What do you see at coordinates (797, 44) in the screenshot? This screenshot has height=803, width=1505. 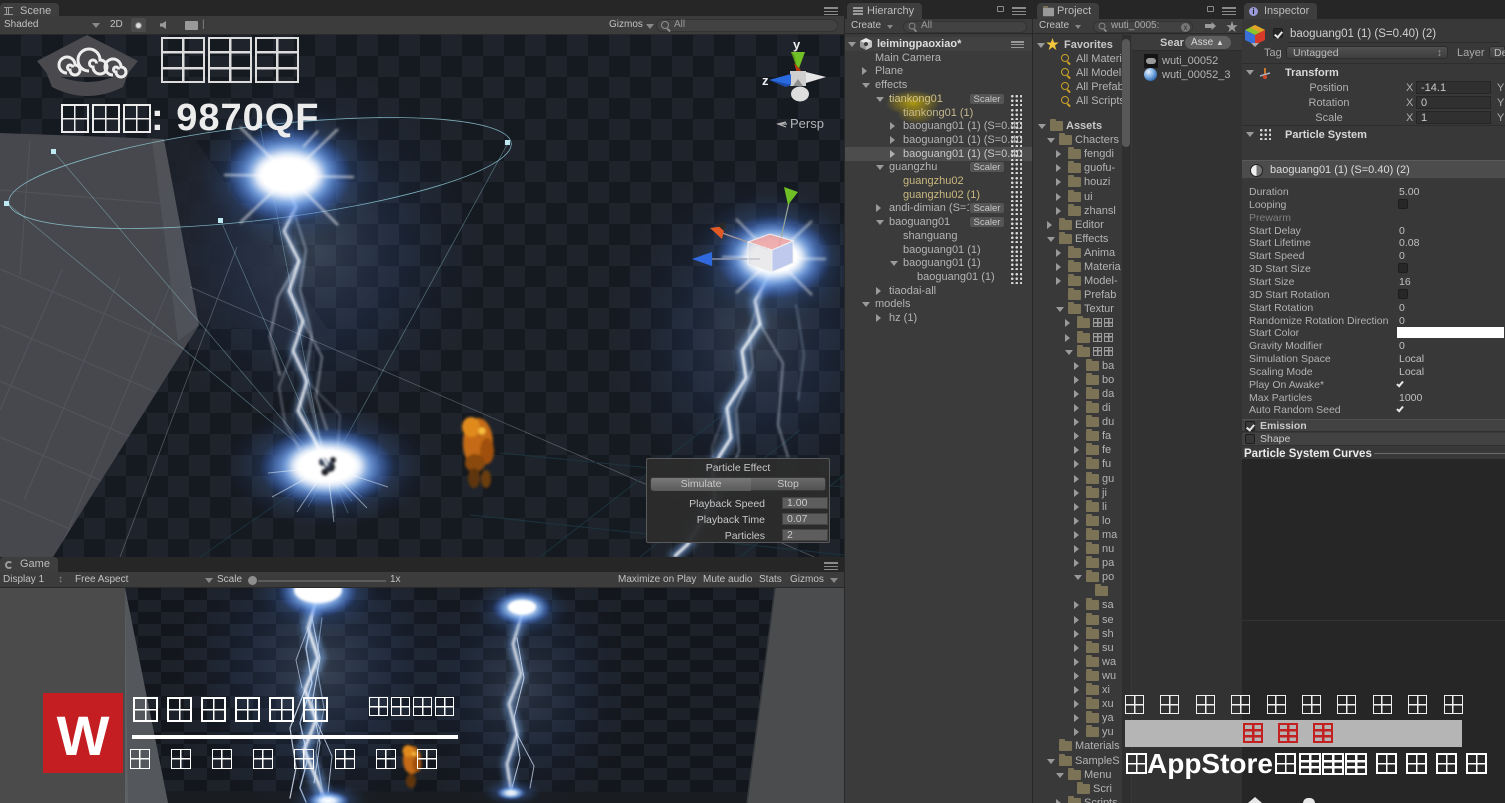 I see `svg-text: y` at bounding box center [797, 44].